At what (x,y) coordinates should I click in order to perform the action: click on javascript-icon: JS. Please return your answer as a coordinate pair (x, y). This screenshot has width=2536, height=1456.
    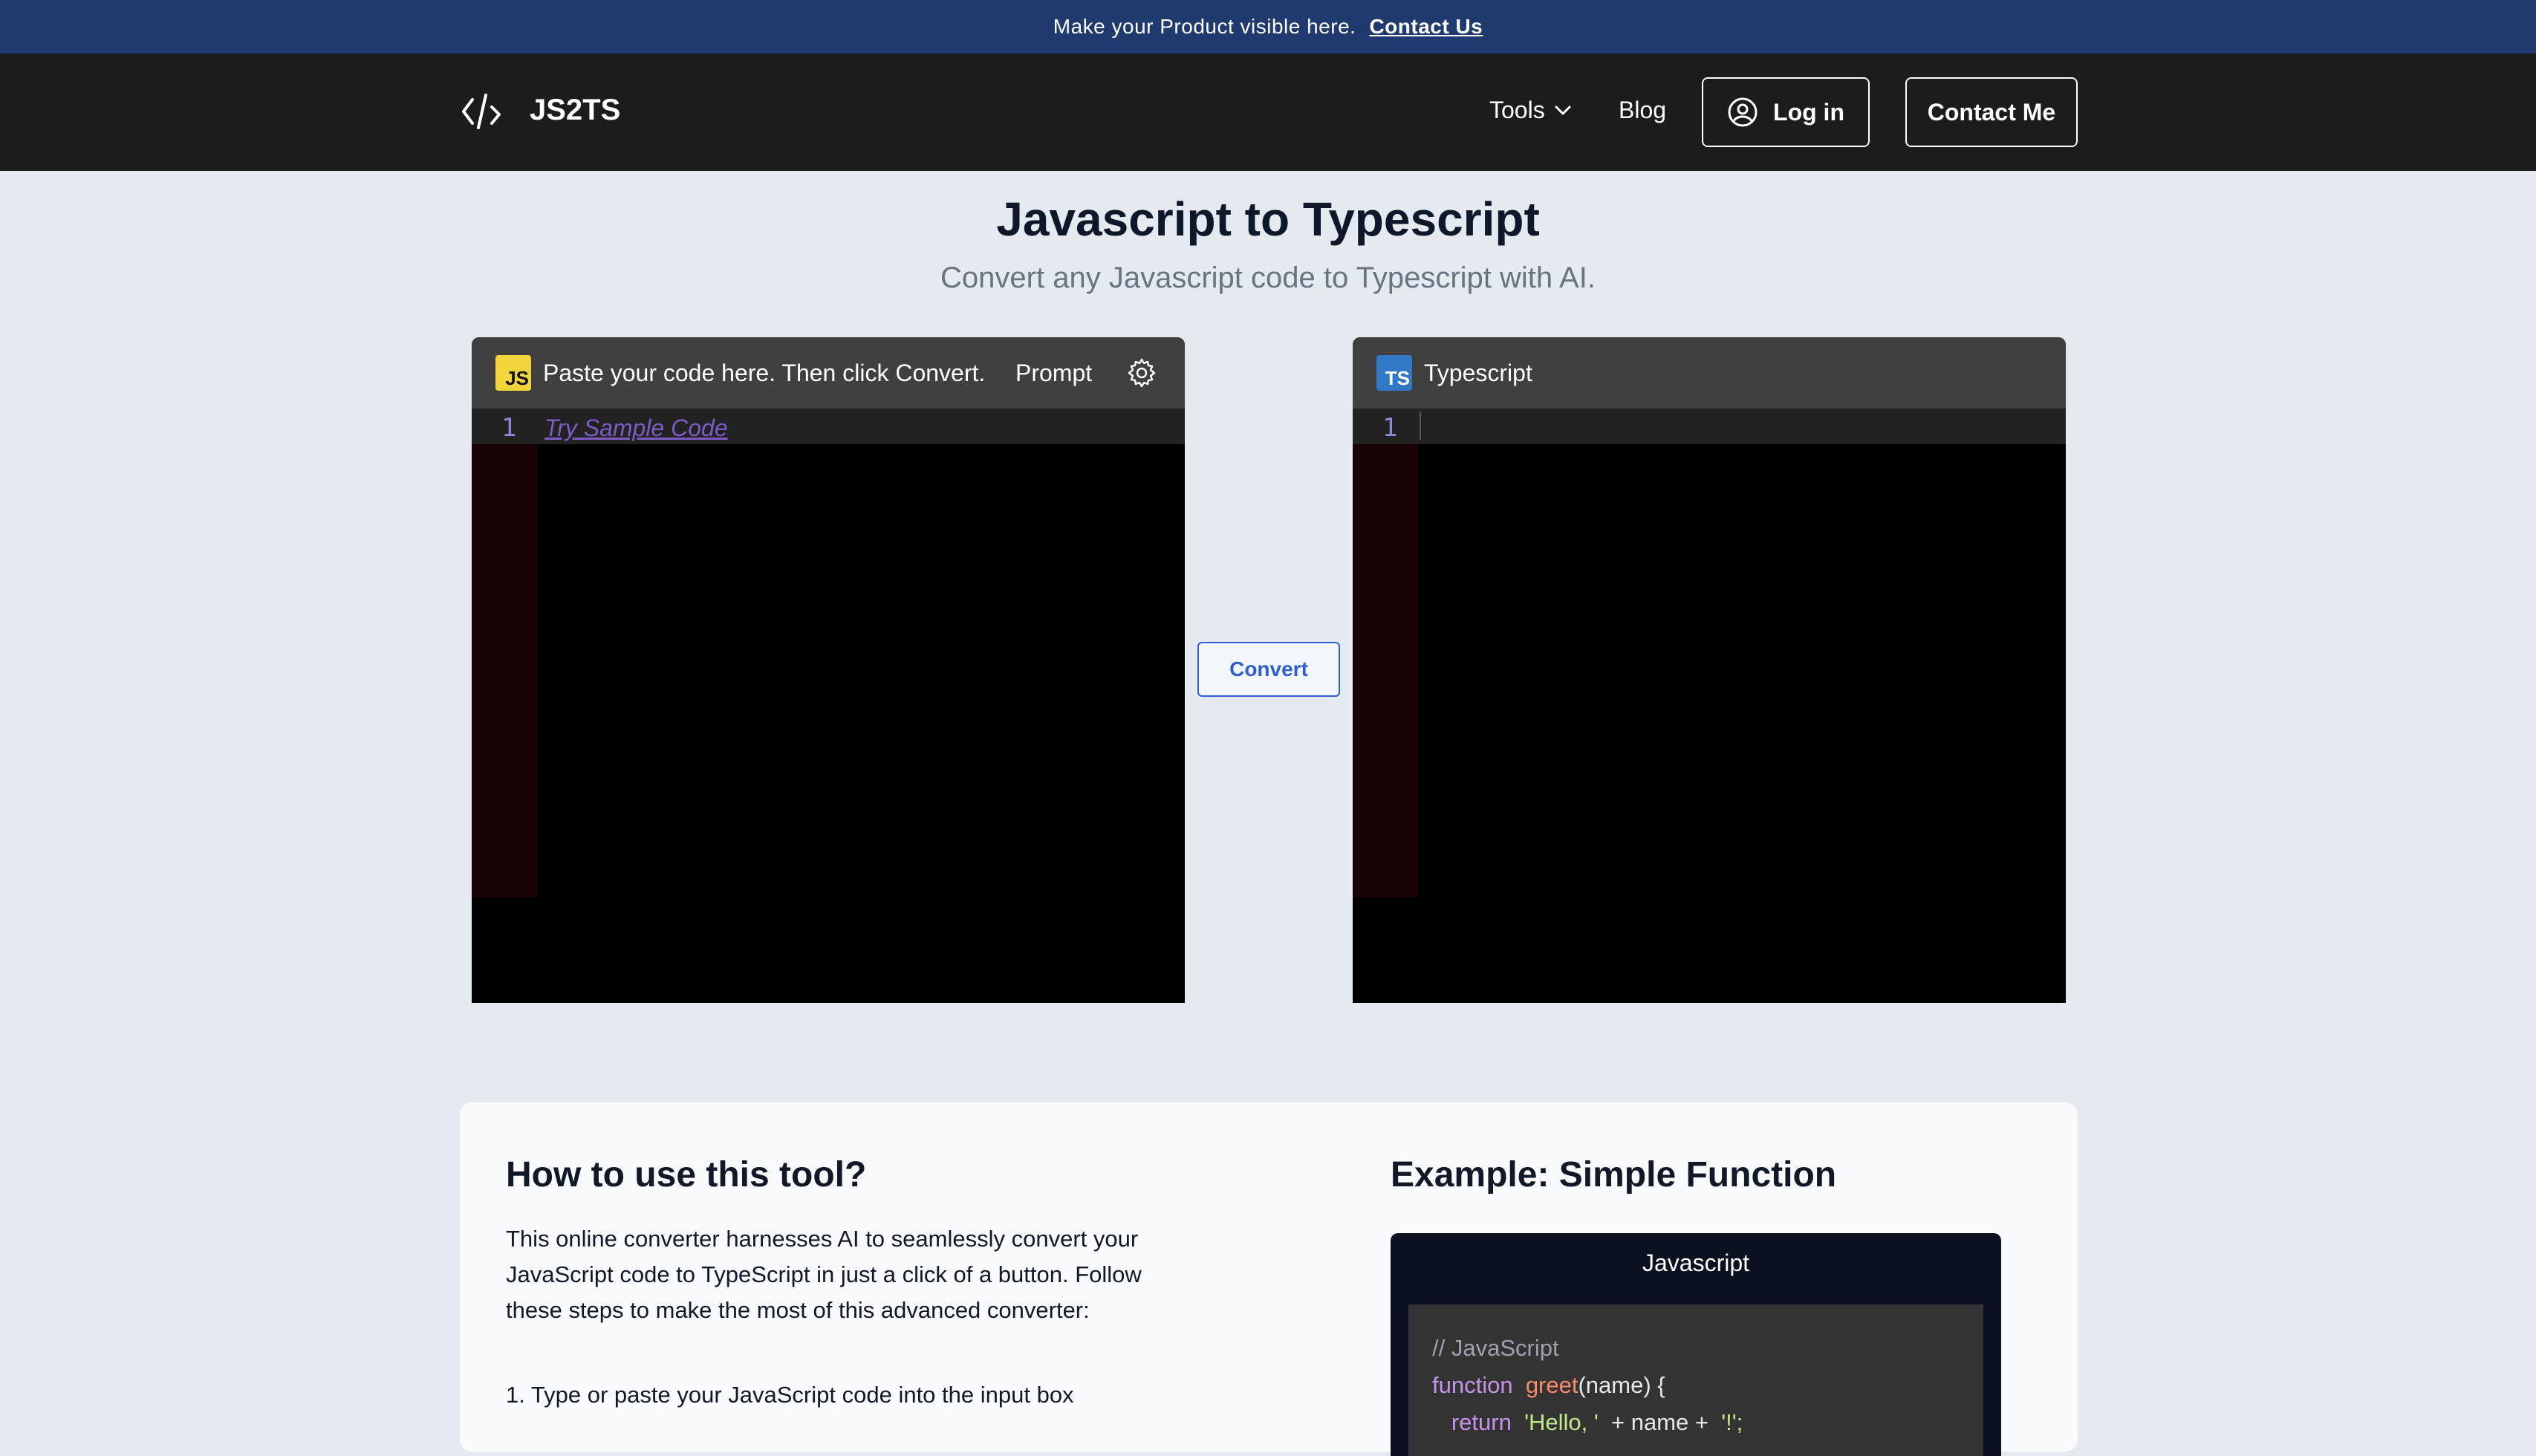
    Looking at the image, I should click on (513, 373).